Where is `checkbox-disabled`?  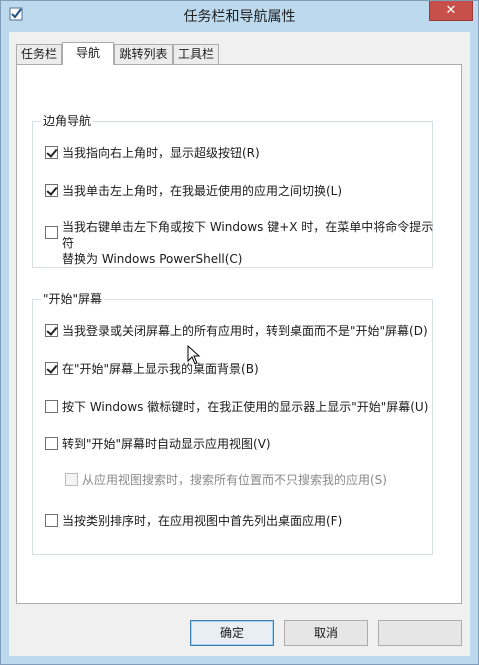 checkbox-disabled is located at coordinates (71, 479).